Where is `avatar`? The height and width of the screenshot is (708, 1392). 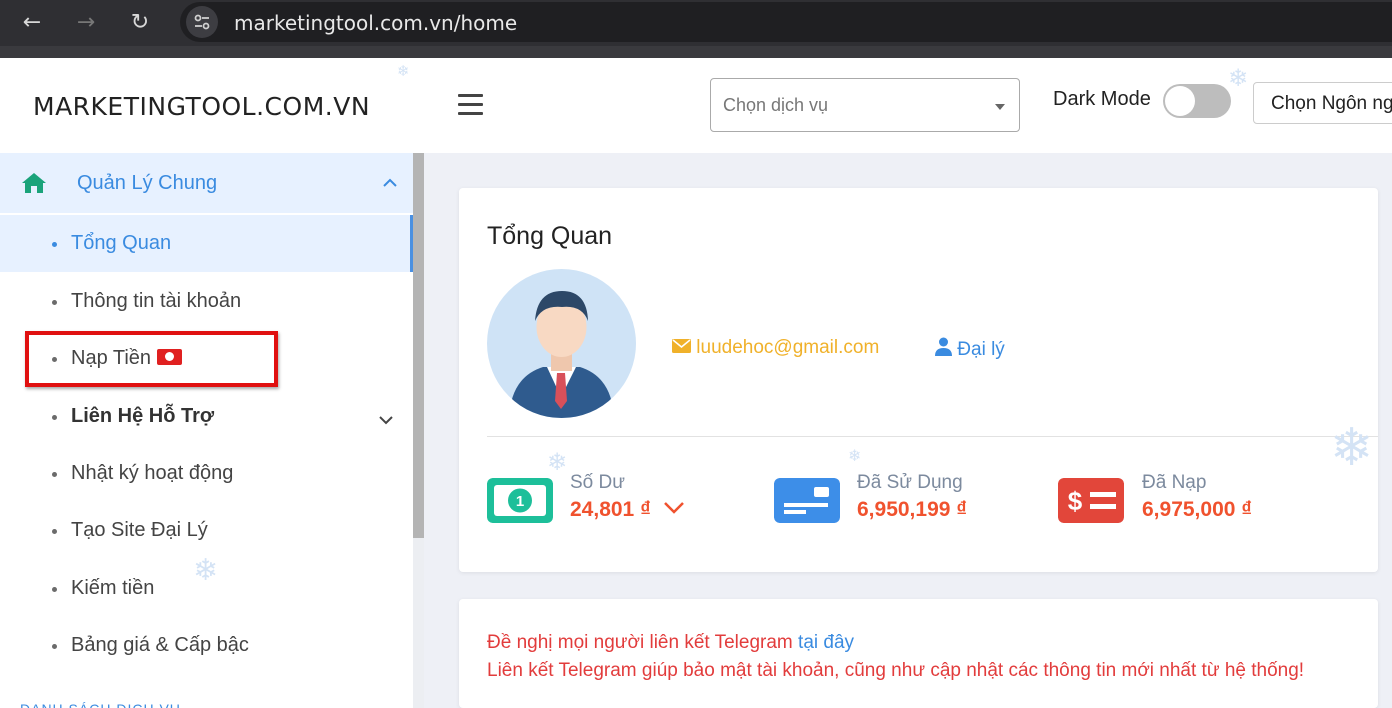
avatar is located at coordinates (561, 343).